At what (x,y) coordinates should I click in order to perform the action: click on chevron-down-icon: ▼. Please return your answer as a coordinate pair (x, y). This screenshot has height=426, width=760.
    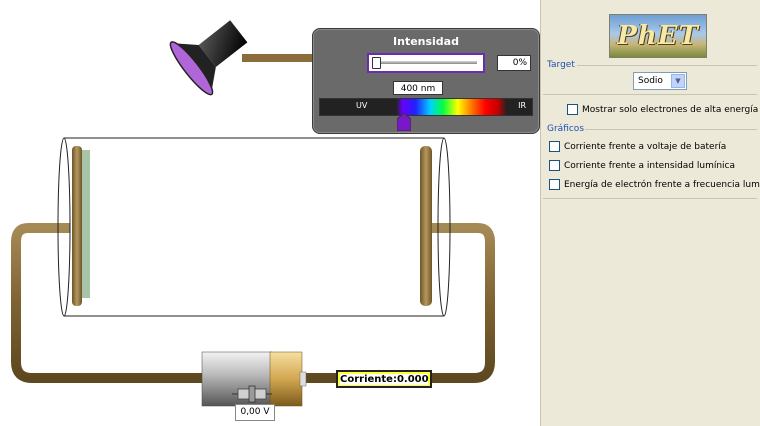
    Looking at the image, I should click on (678, 81).